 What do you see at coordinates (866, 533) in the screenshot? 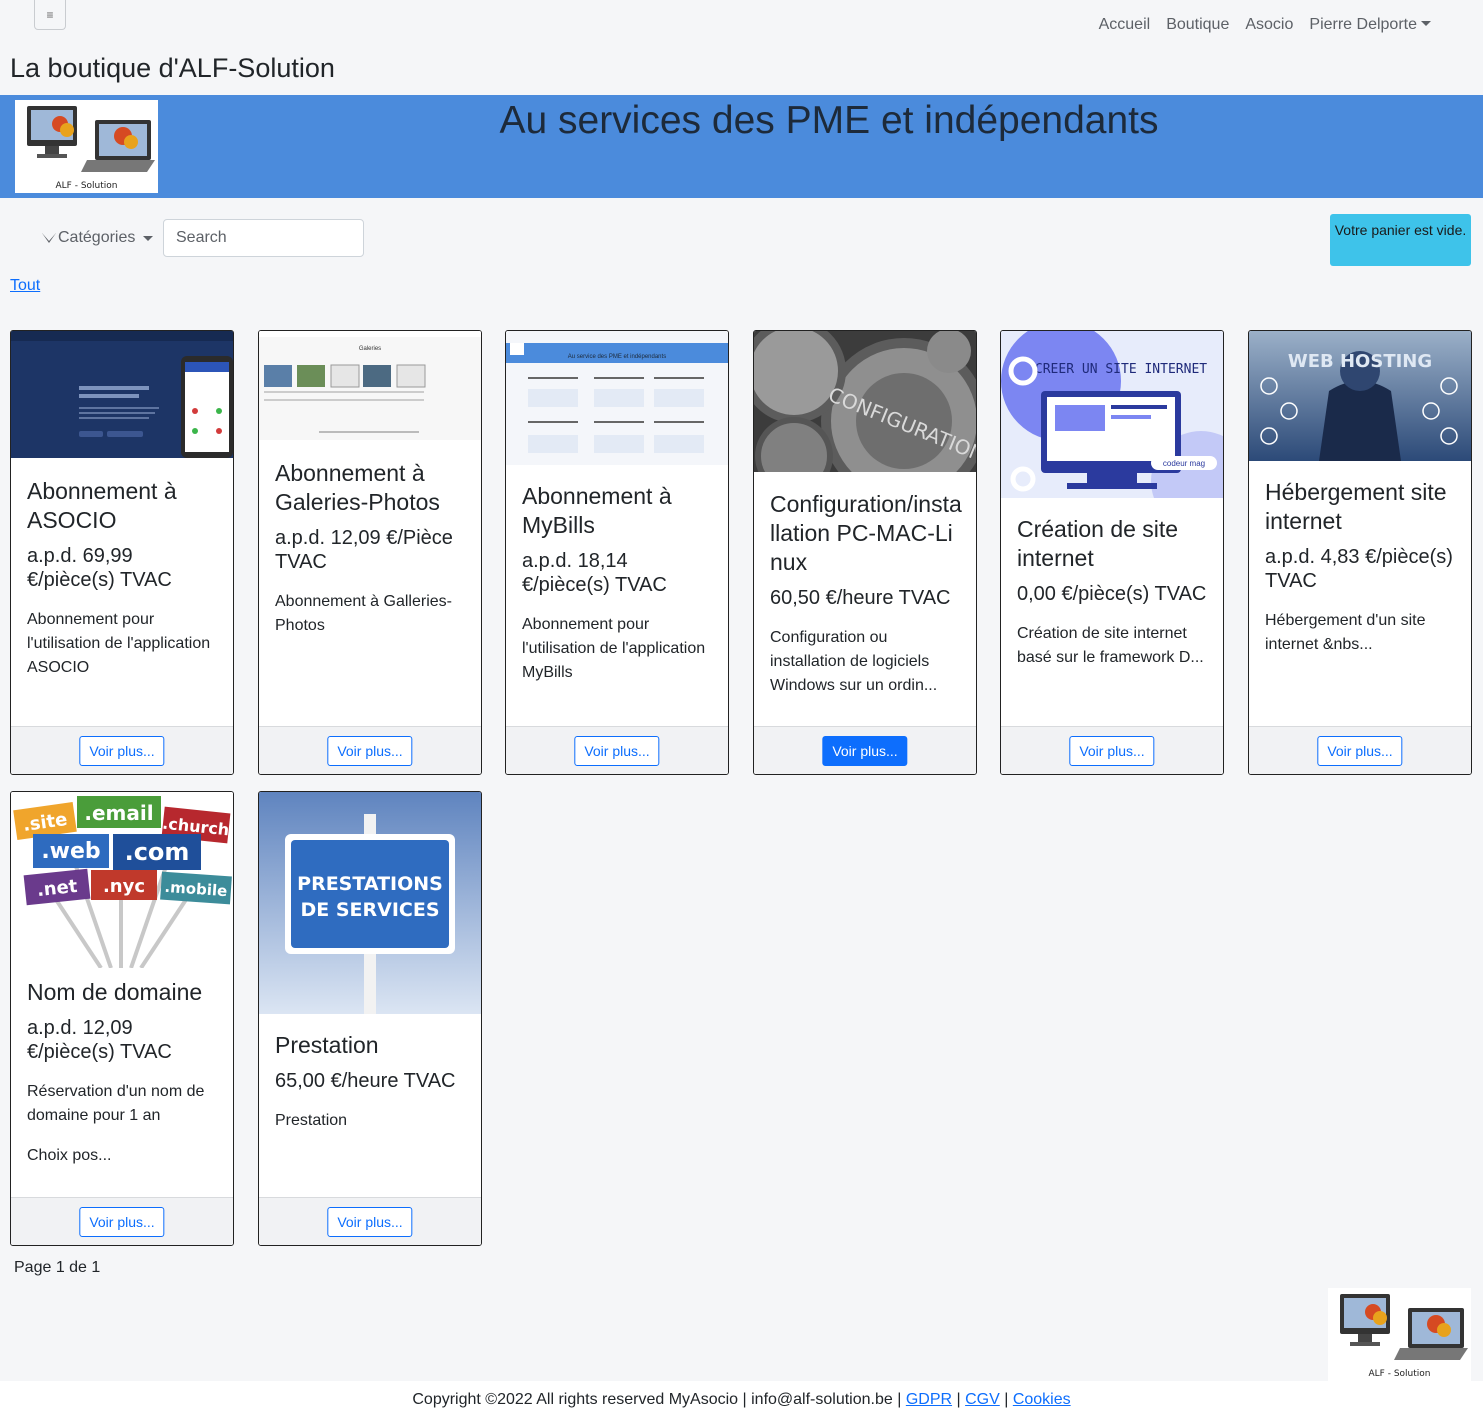
I see `product-title: Configuration/installation PC-MAC-Linux` at bounding box center [866, 533].